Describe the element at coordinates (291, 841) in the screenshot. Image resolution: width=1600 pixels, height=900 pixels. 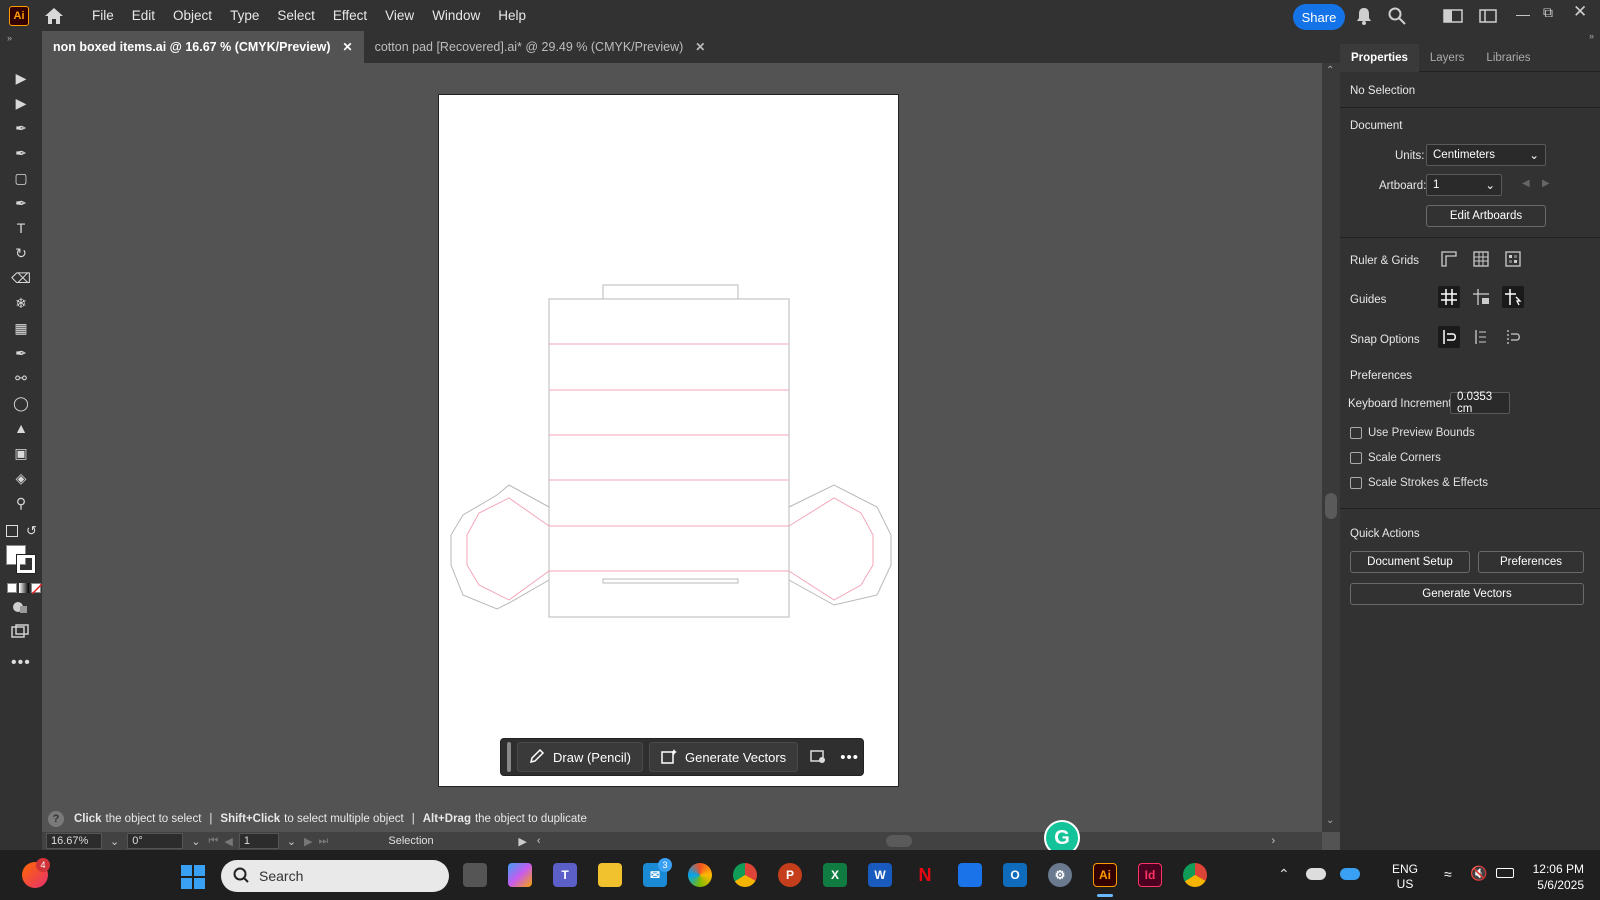
I see `artboard-dropdown-icon: ⌄` at that location.